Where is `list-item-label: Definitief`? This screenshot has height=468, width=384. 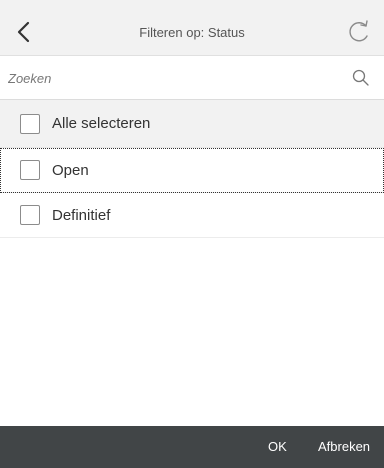
list-item-label: Definitief is located at coordinates (81, 215).